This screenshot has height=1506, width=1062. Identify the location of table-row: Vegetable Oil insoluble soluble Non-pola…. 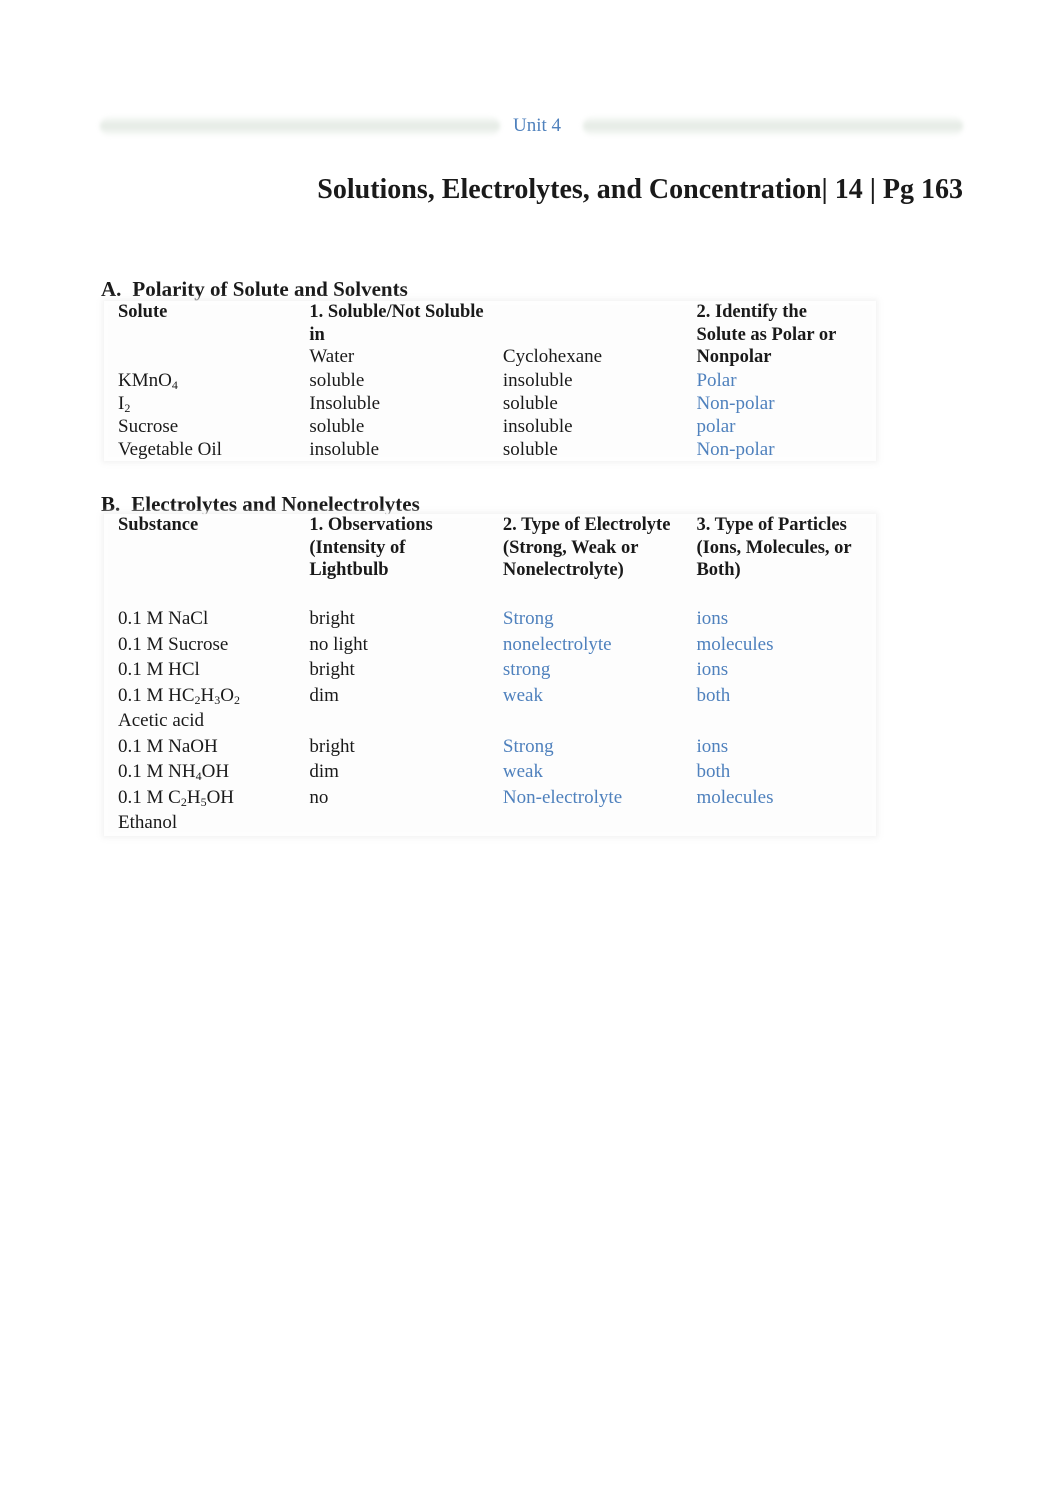
(490, 449).